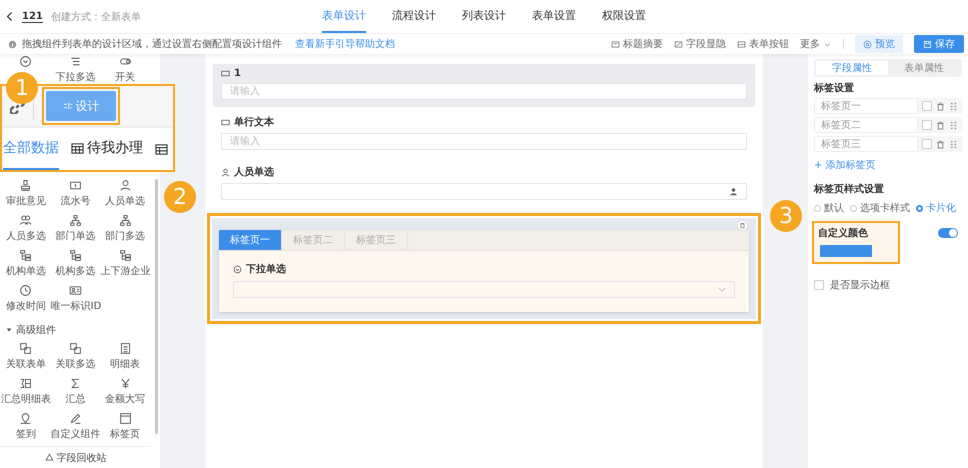 The height and width of the screenshot is (468, 968). What do you see at coordinates (834, 88) in the screenshot?
I see `section-title: 标签设置` at bounding box center [834, 88].